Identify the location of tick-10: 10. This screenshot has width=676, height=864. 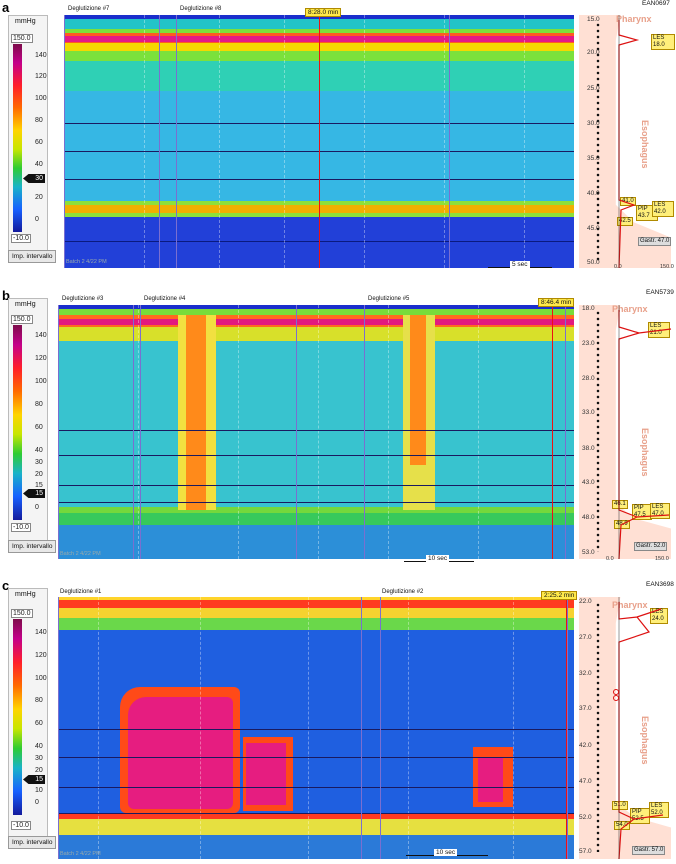
(39, 790).